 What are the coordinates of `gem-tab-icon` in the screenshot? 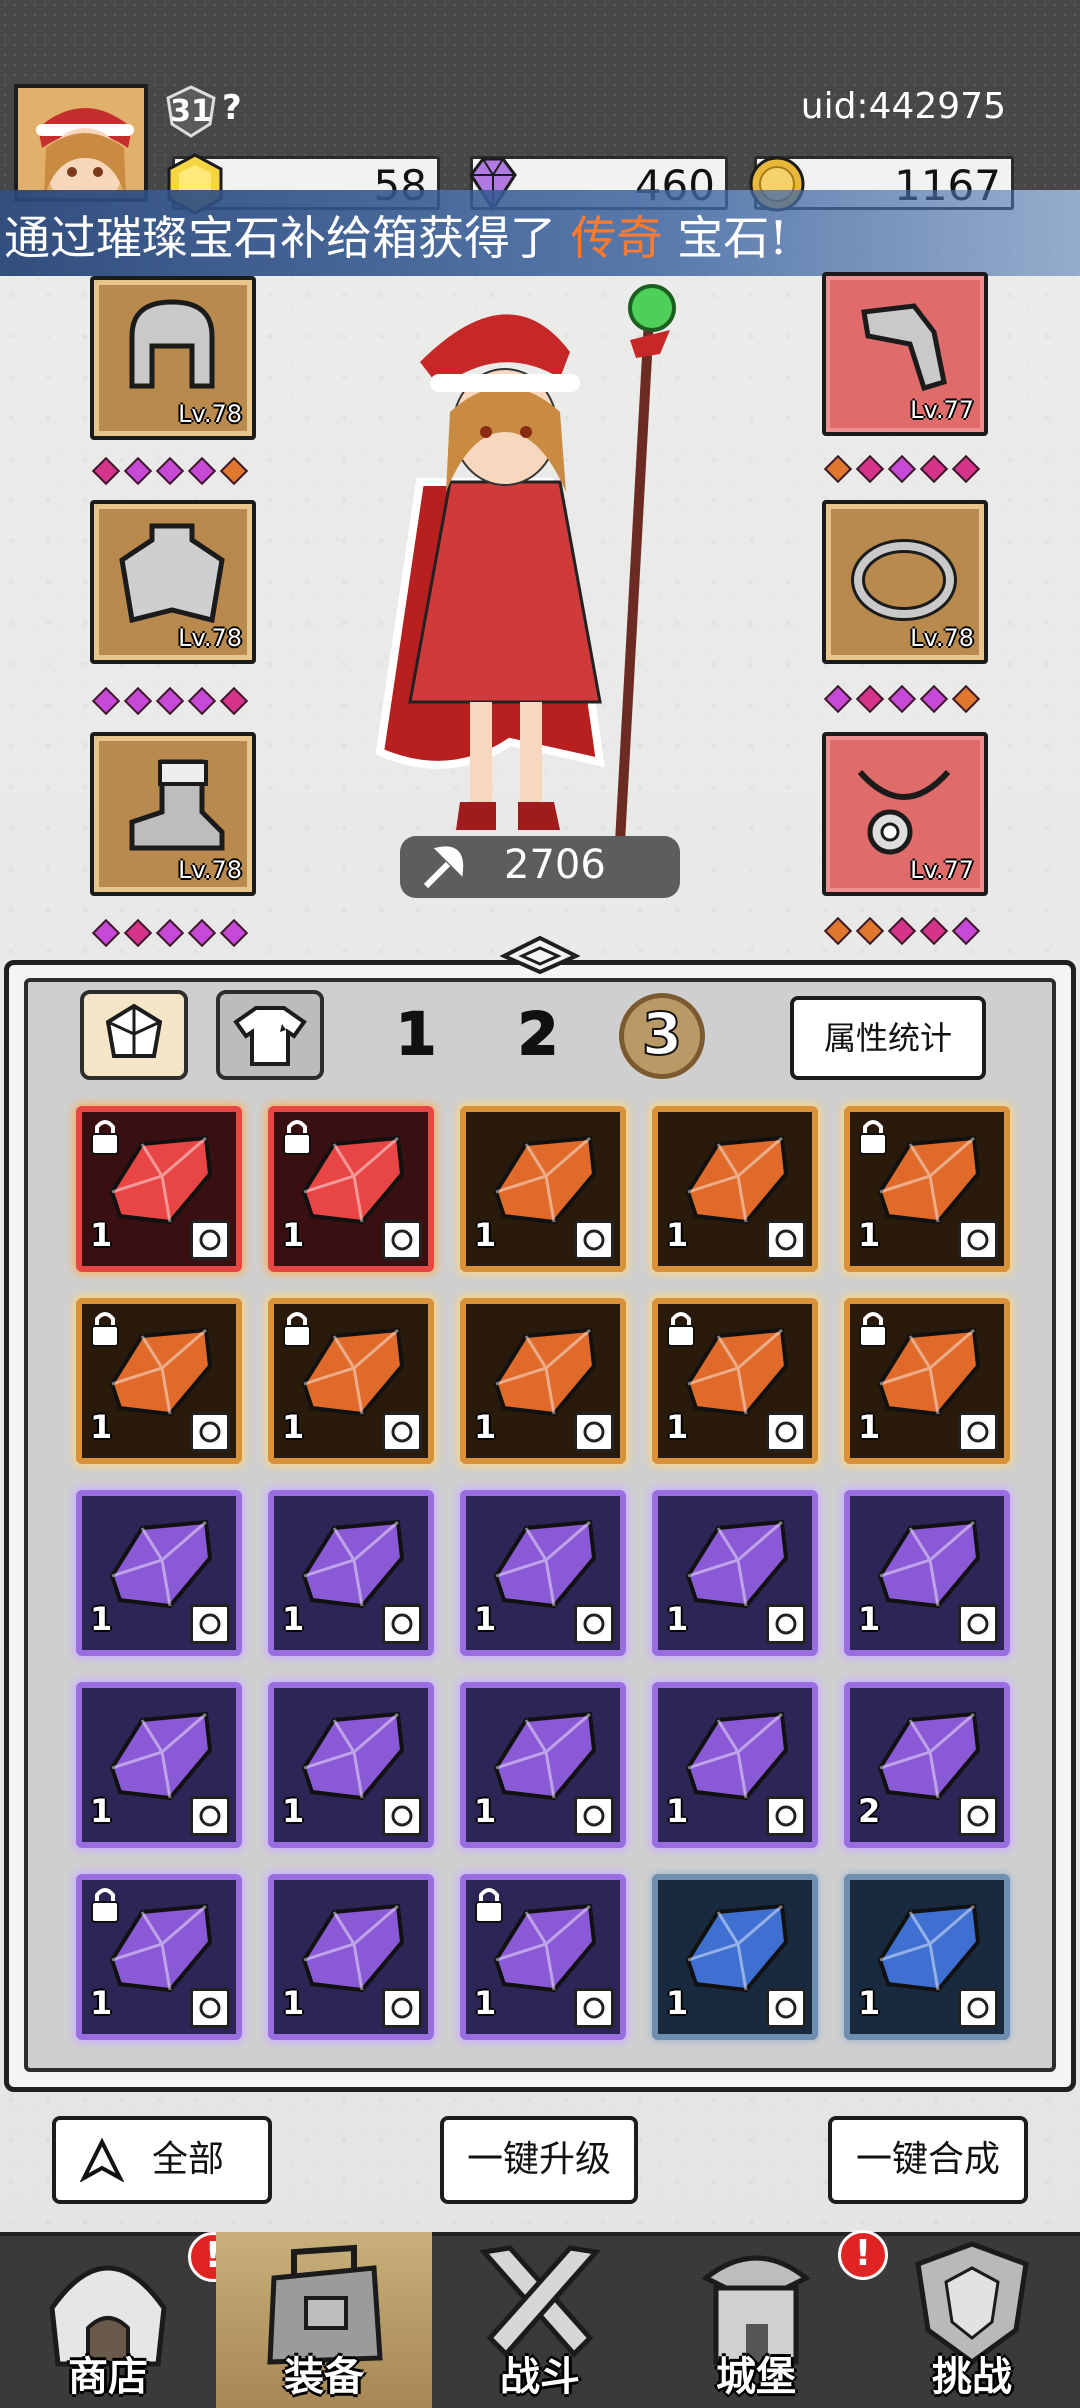 It's located at (134, 1030).